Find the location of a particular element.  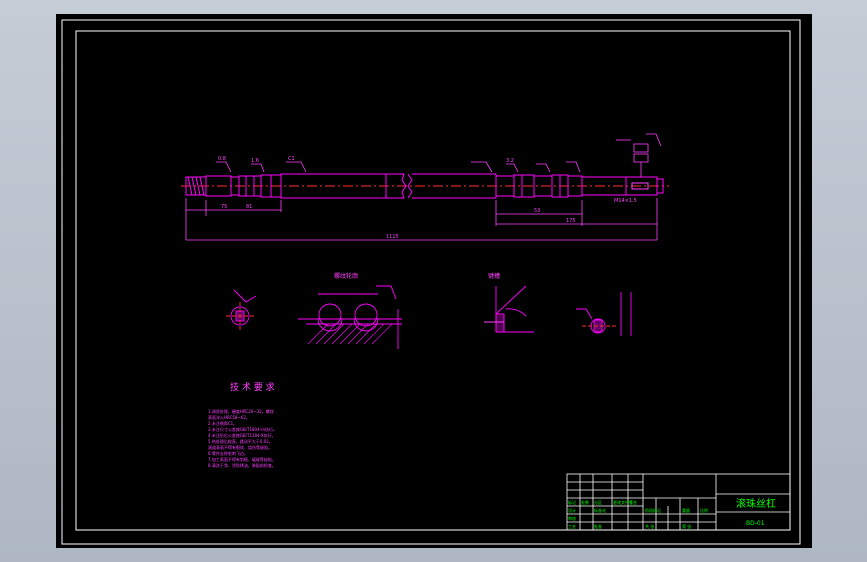

tech-req-heading: 技 术 要 求 is located at coordinates (252, 387).